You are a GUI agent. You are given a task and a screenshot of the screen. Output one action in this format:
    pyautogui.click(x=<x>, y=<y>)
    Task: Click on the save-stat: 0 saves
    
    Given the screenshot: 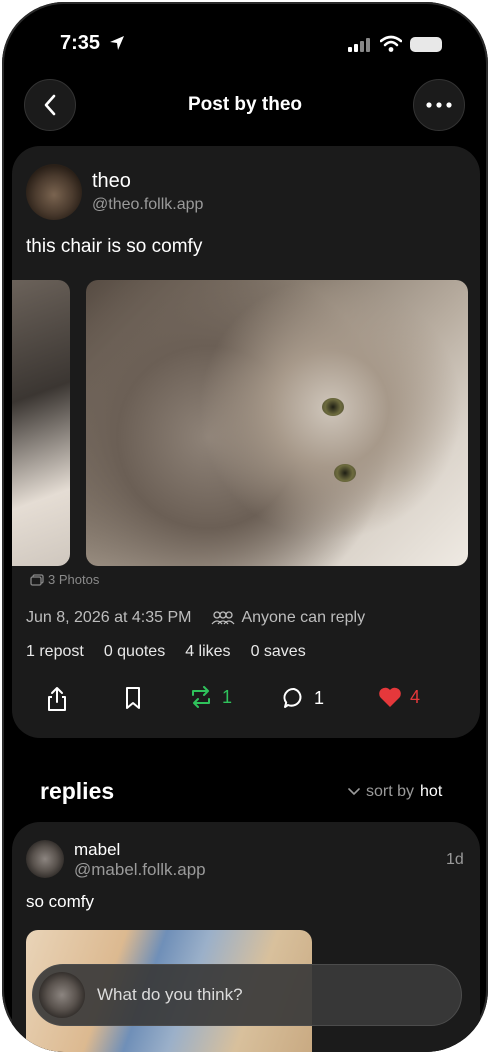 What is the action you would take?
    pyautogui.click(x=278, y=652)
    